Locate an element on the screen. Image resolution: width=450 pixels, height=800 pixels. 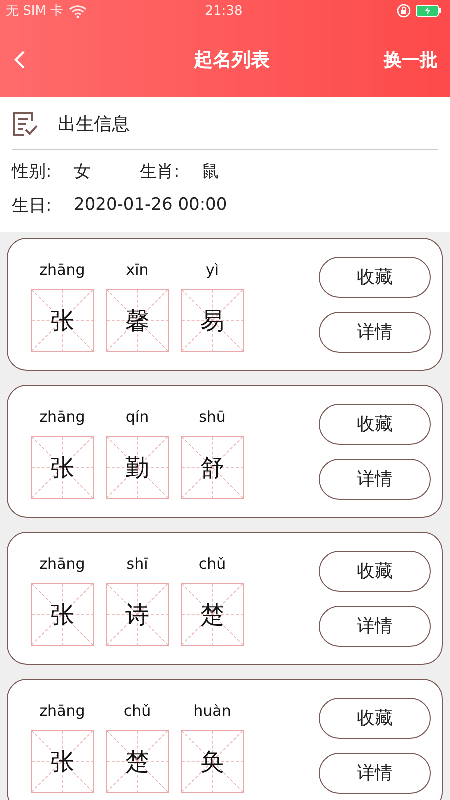
field-label: 性别: is located at coordinates (32, 171).